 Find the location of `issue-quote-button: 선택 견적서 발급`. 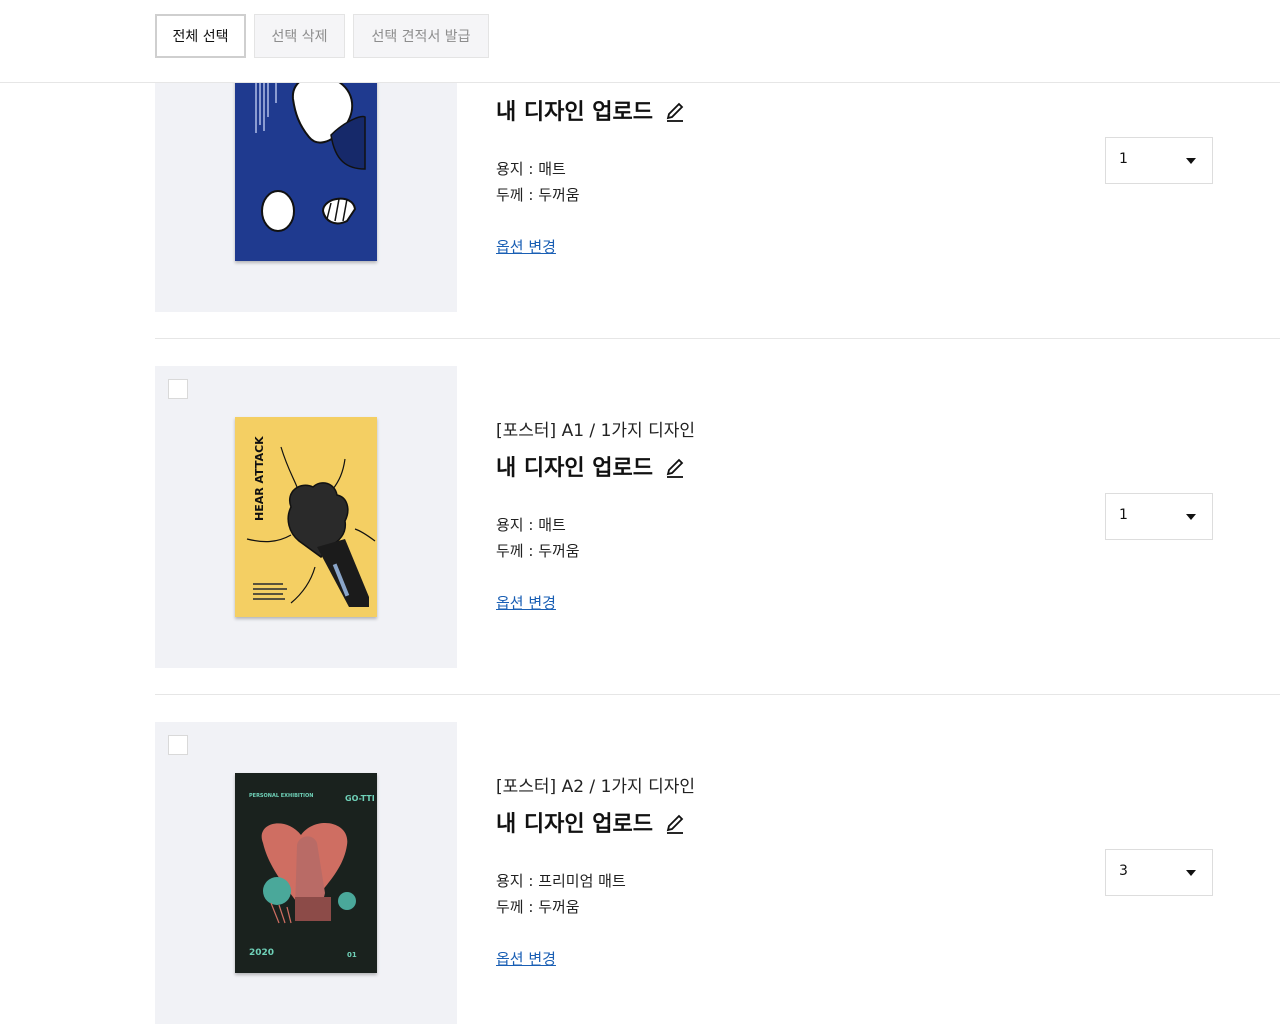

issue-quote-button: 선택 견적서 발급 is located at coordinates (421, 36).